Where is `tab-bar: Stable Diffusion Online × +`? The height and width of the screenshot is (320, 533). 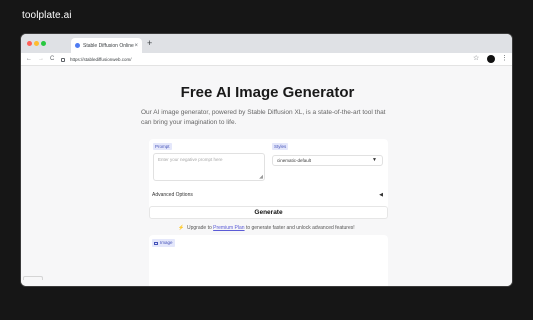 tab-bar: Stable Diffusion Online × + is located at coordinates (266, 43).